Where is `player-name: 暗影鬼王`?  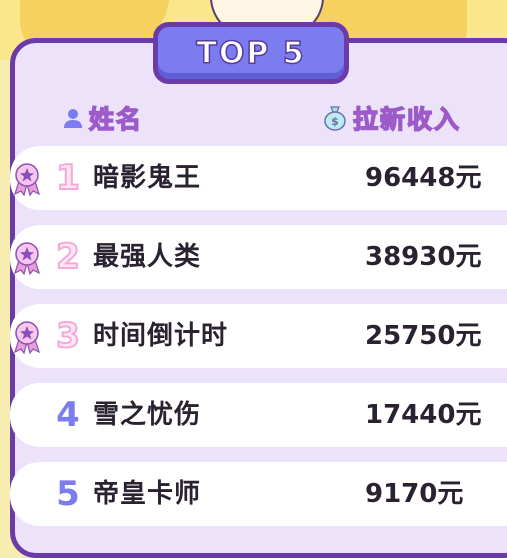 player-name: 暗影鬼王 is located at coordinates (147, 178).